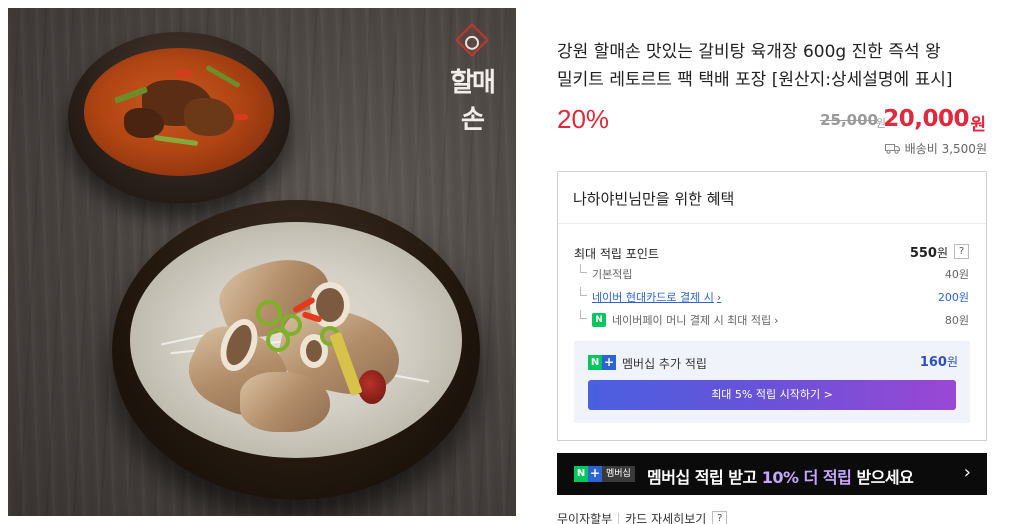  I want to click on sale-price: 20,000, so click(926, 119).